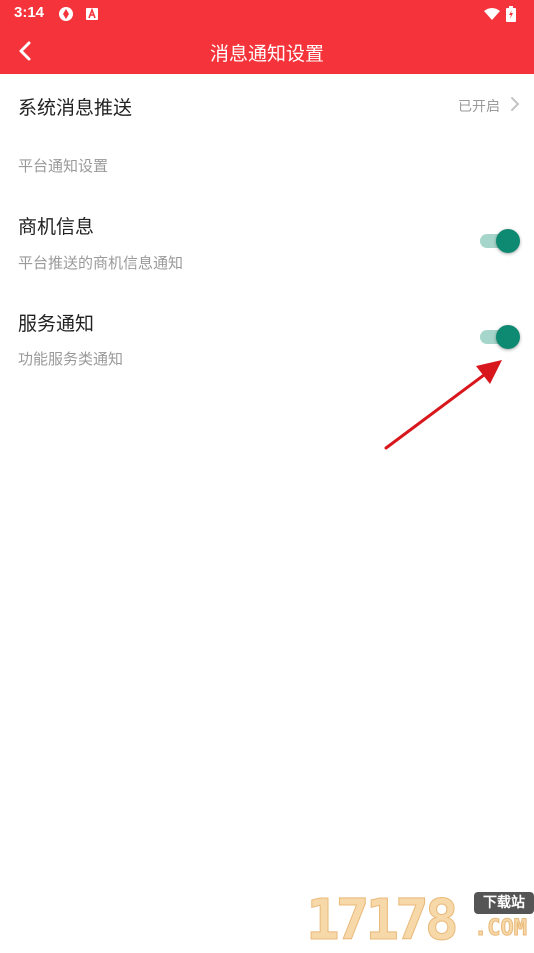 This screenshot has height=953, width=534. I want to click on annotation-arrow-icon, so click(443, 405).